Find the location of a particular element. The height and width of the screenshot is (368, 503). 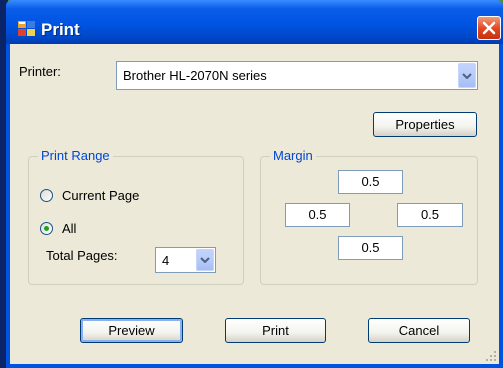

printer-label: Printer: is located at coordinates (40, 71).